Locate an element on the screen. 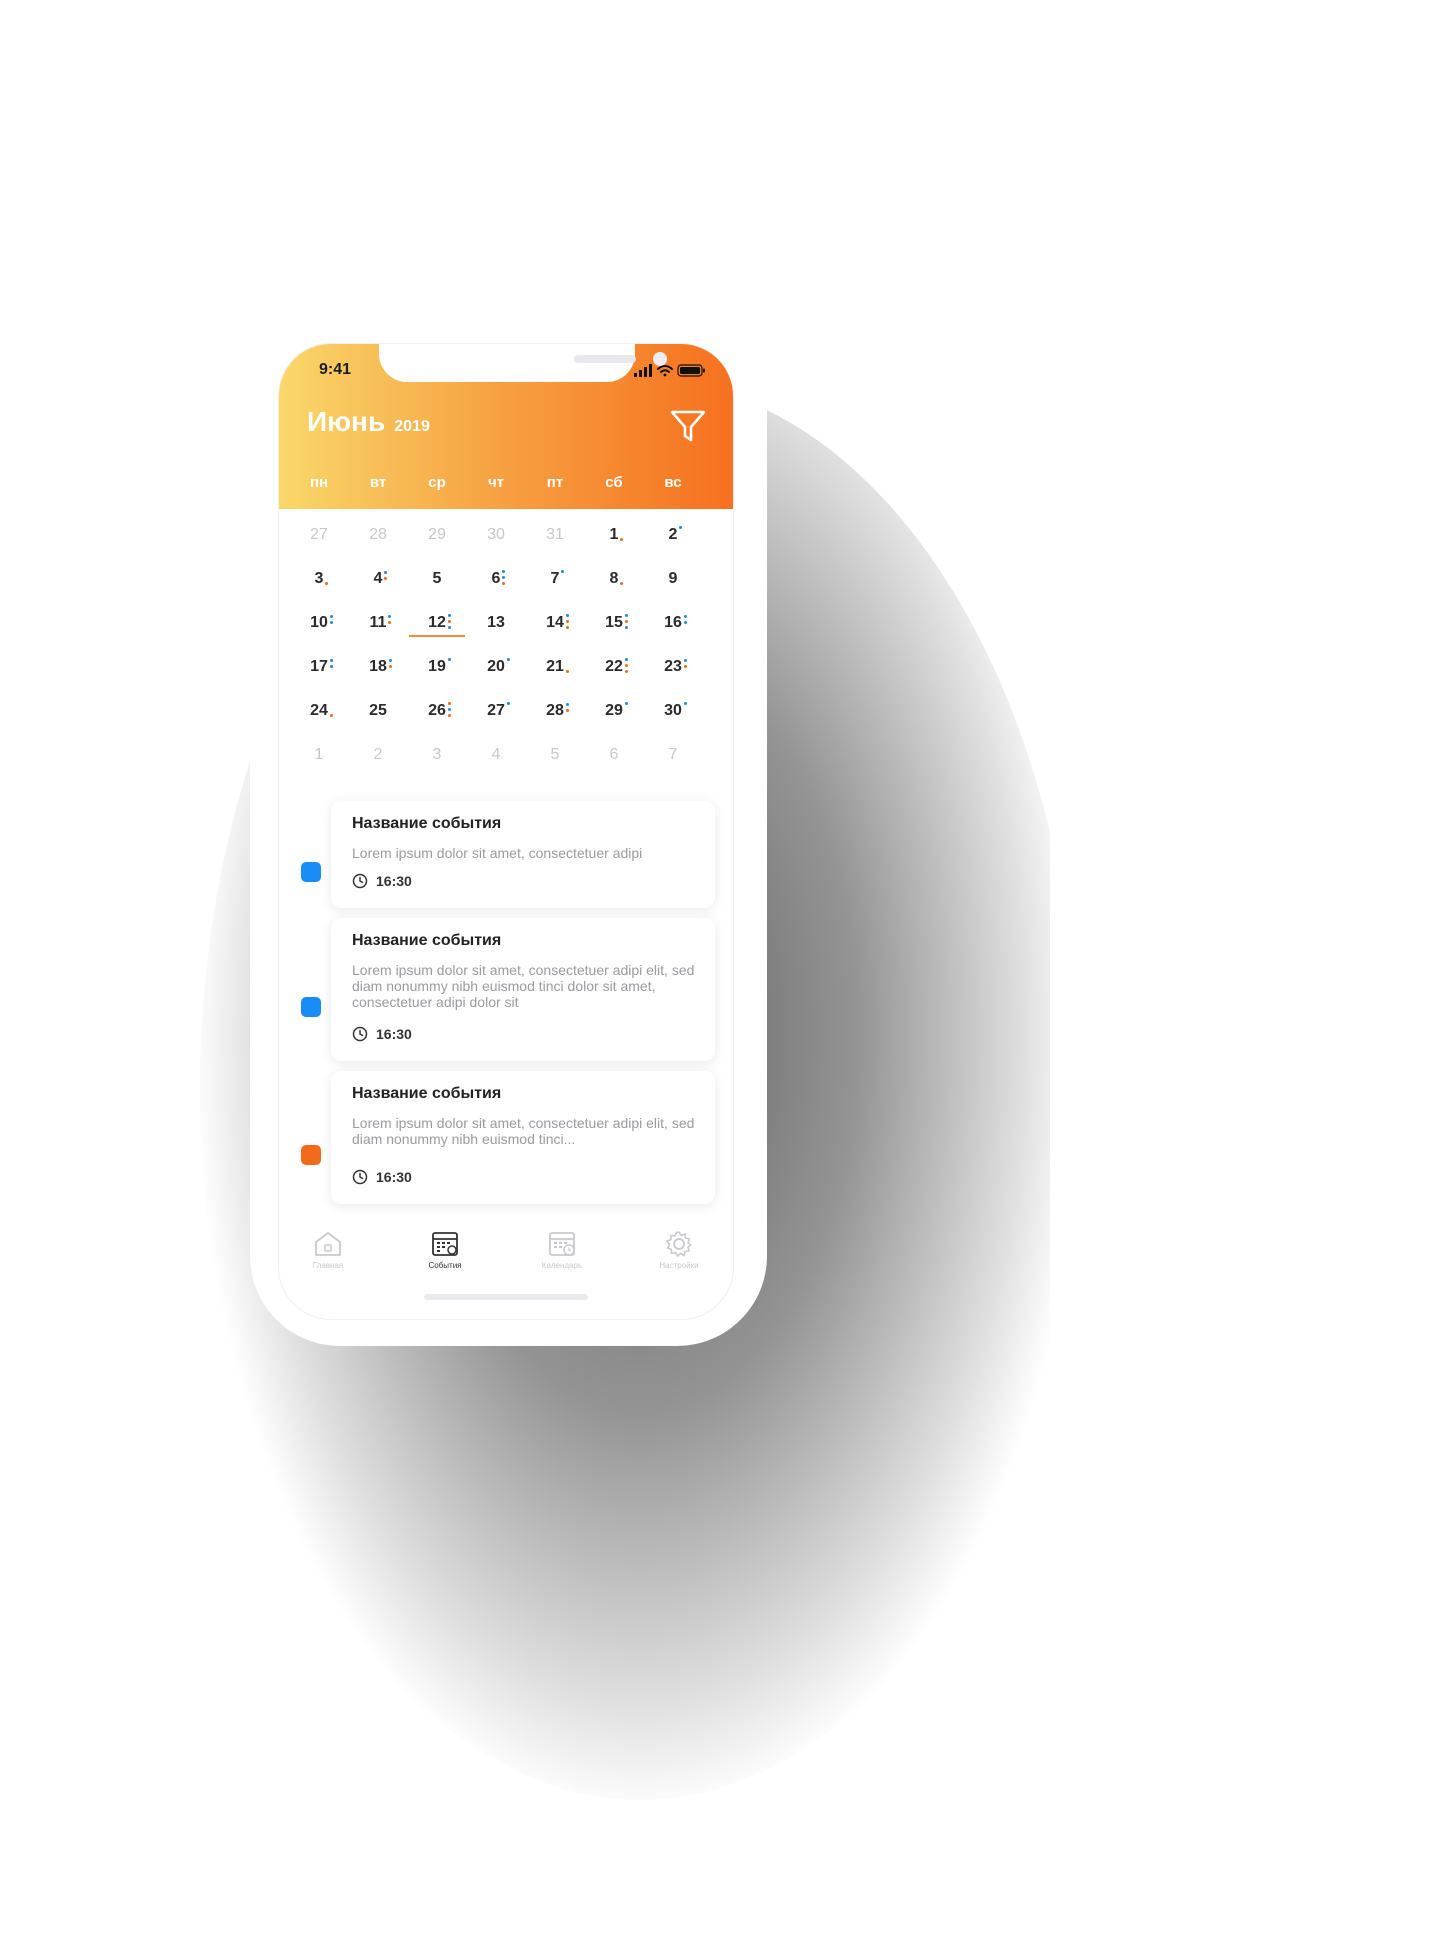 The width and height of the screenshot is (1434, 1953). calendar-day: 17 is located at coordinates (319, 667).